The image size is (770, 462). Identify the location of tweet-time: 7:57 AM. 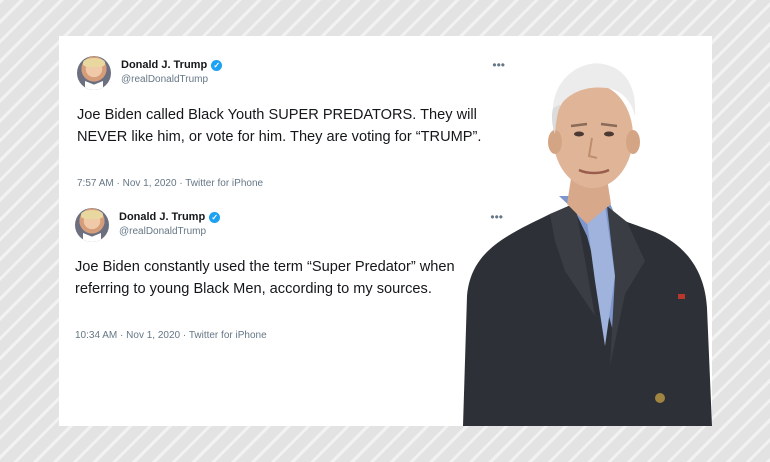
(95, 183).